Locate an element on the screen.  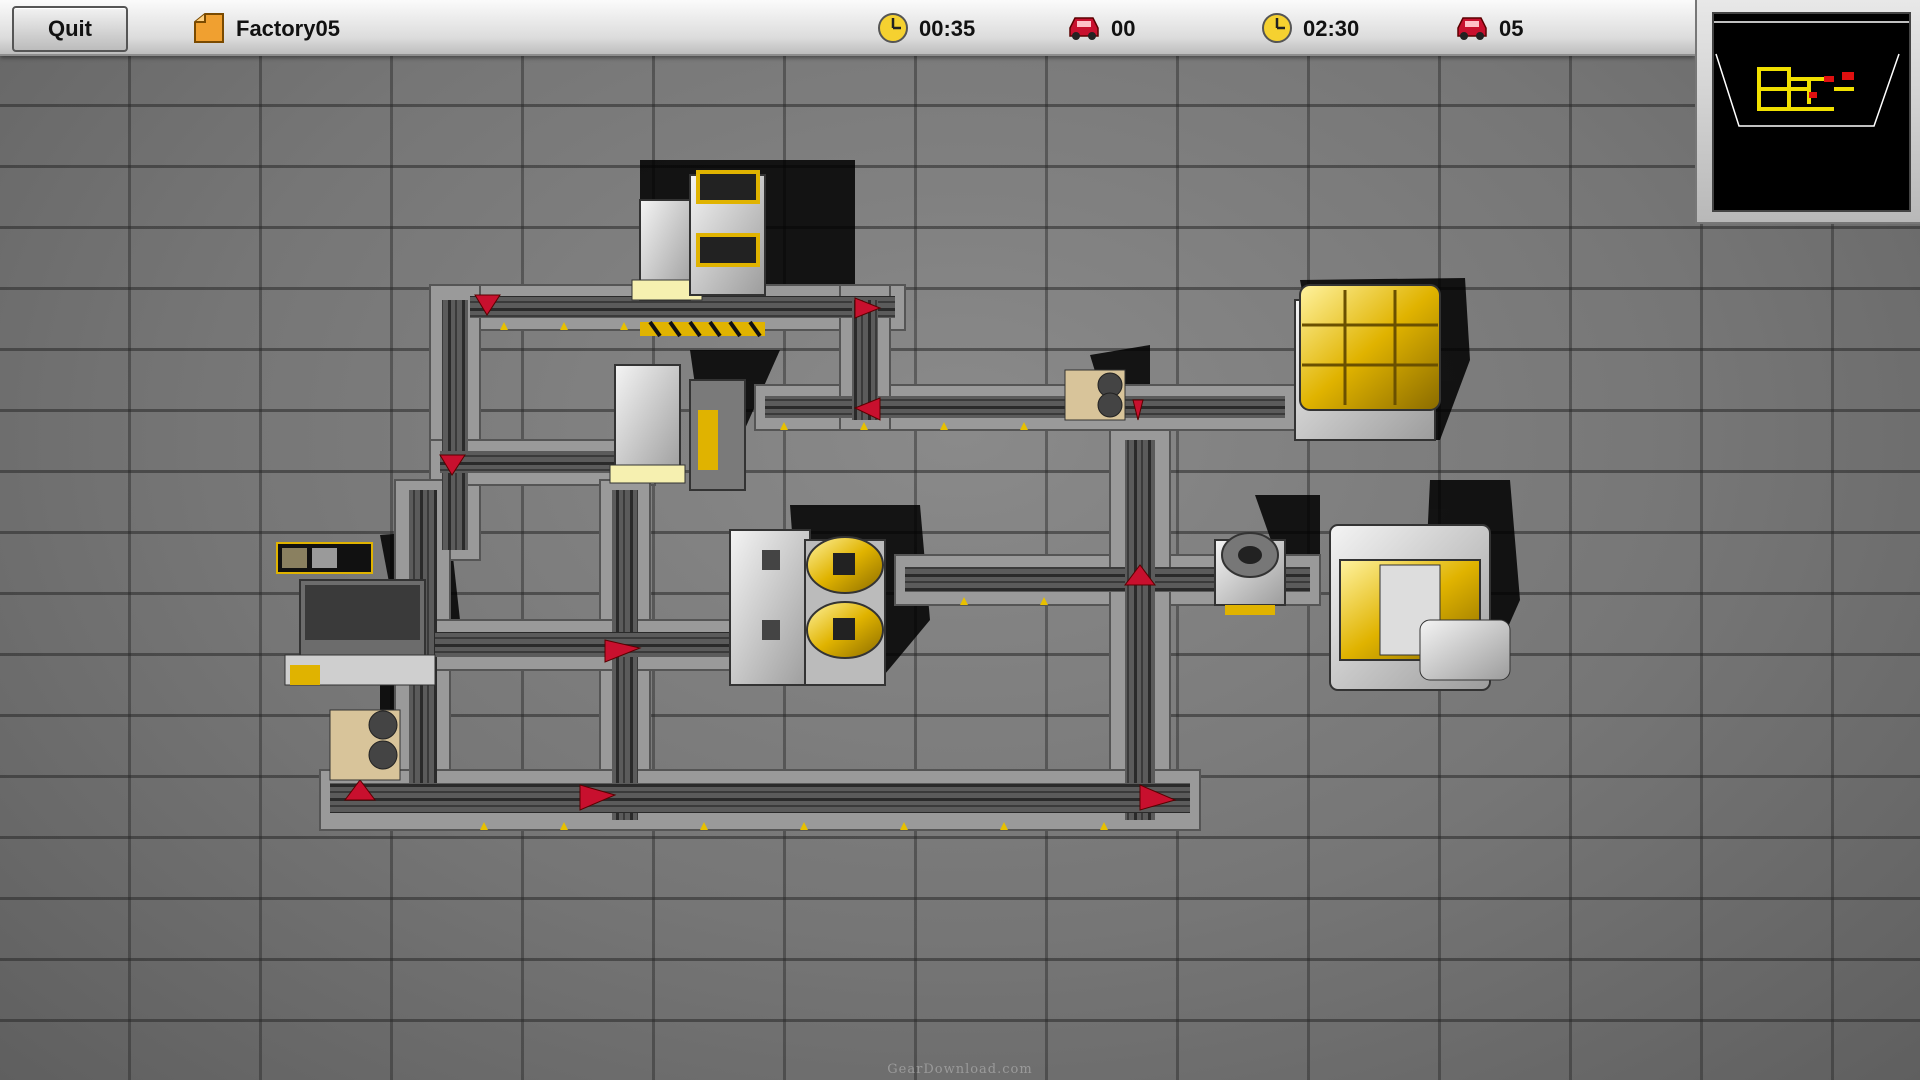
cars-built: 00 is located at coordinates (1123, 28).